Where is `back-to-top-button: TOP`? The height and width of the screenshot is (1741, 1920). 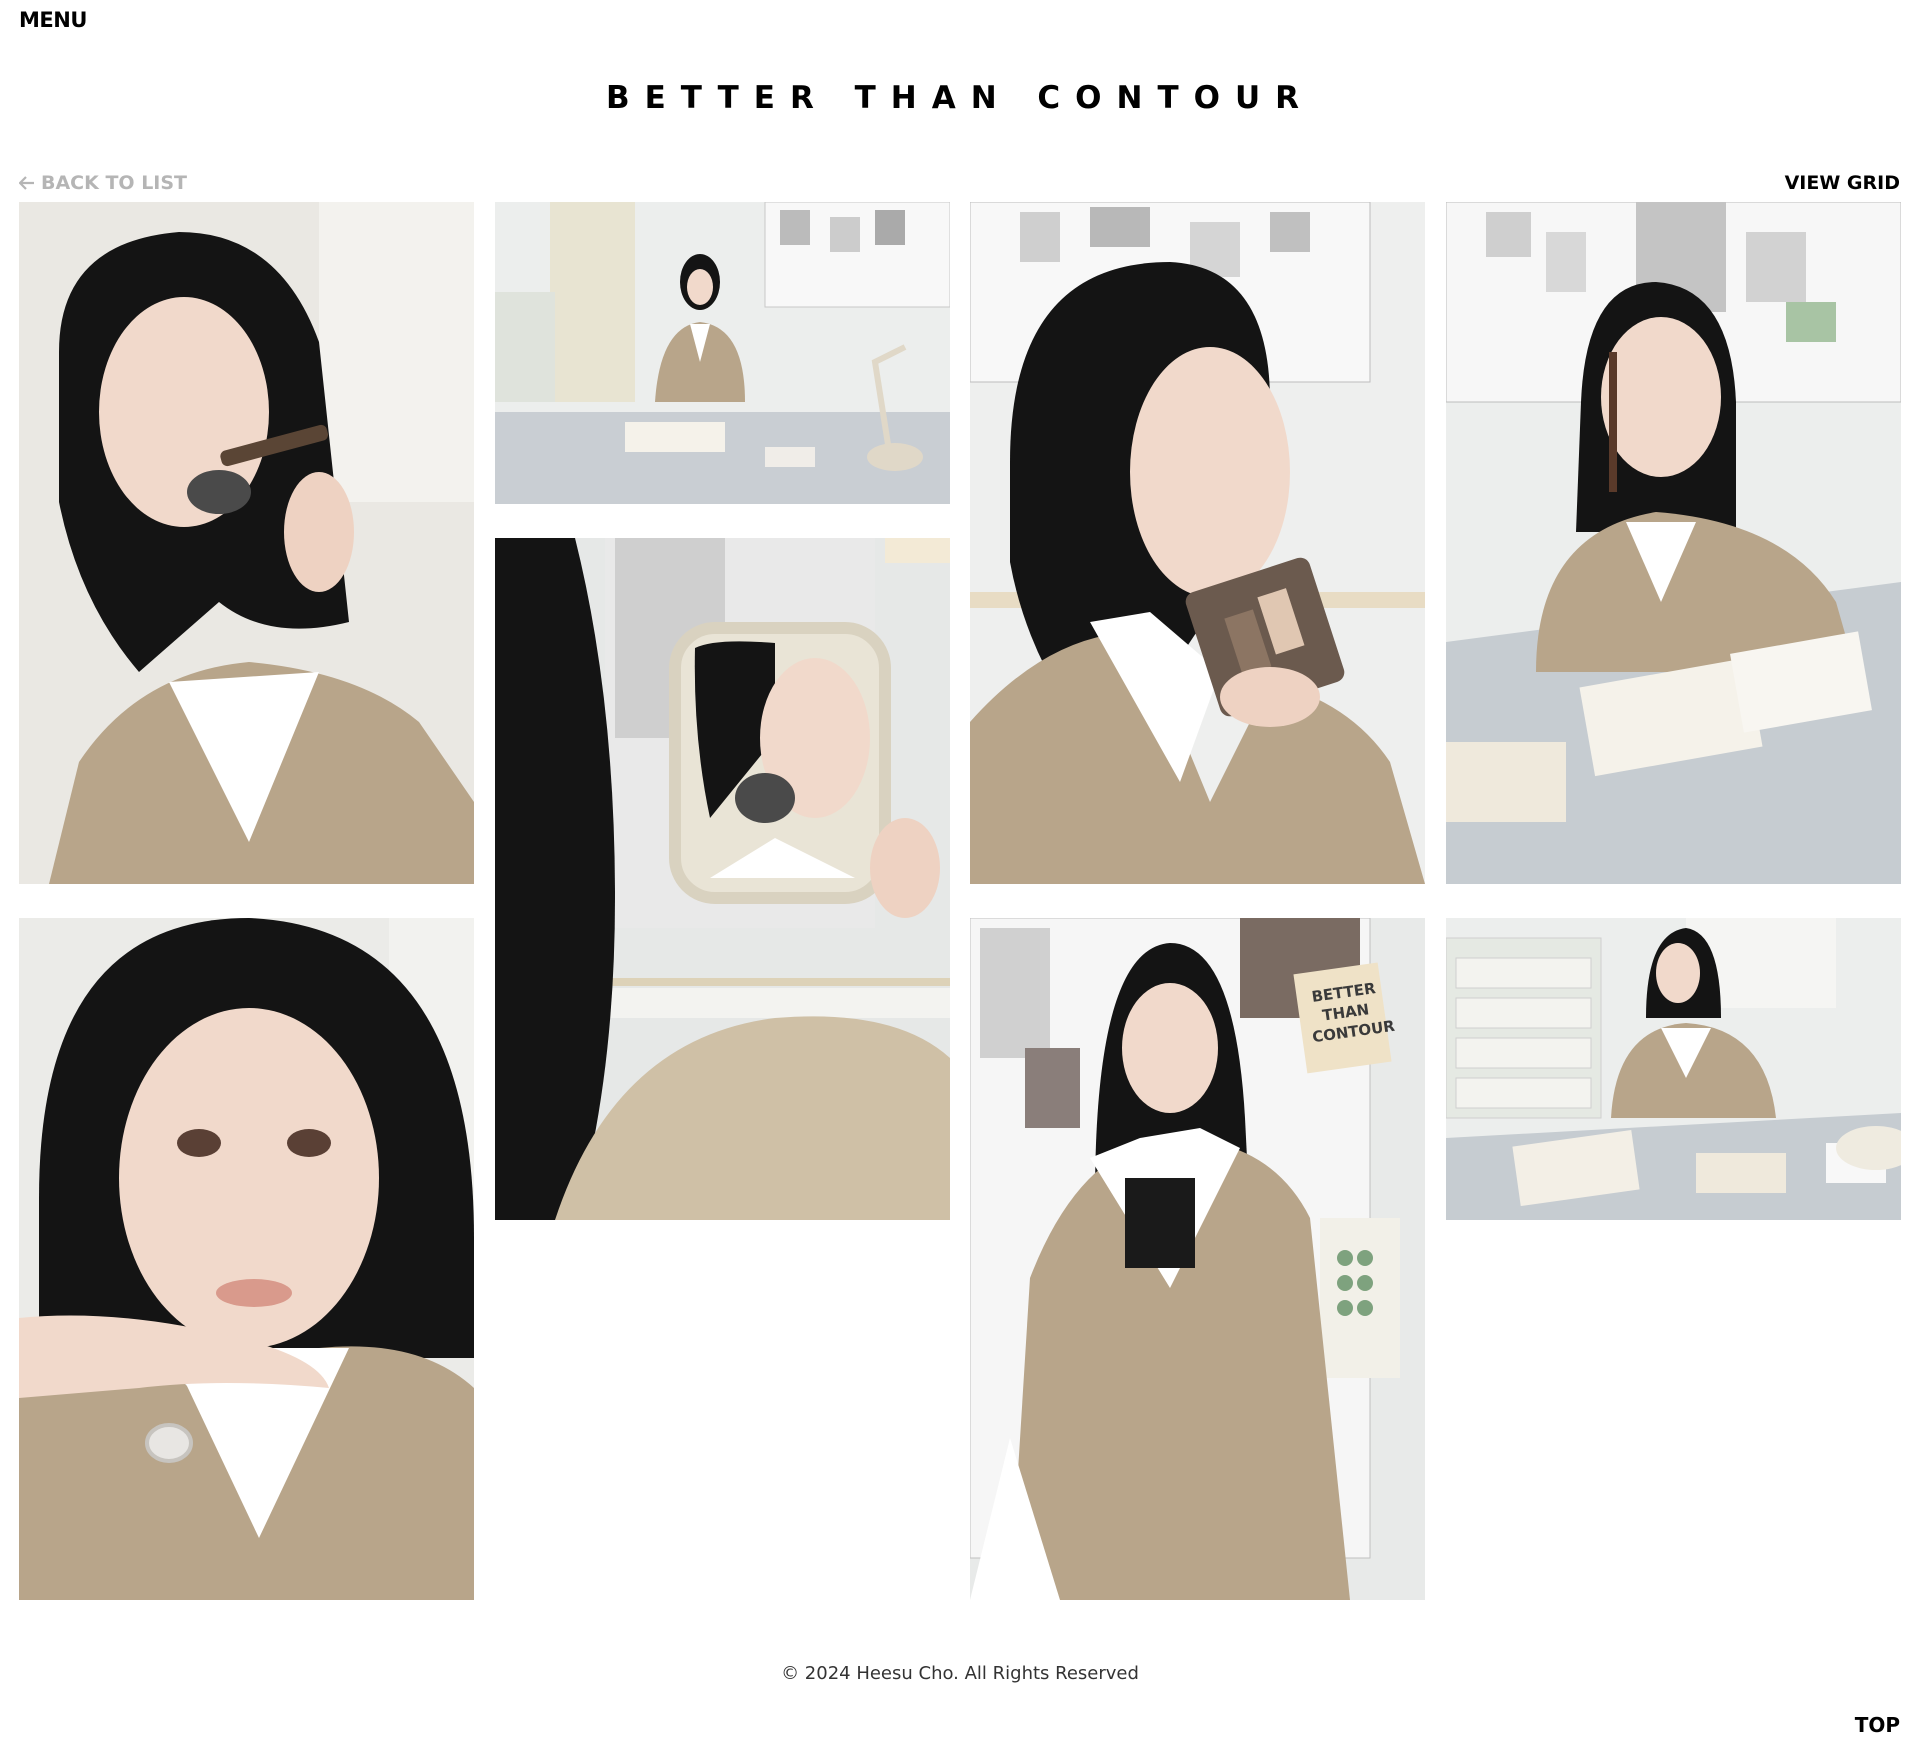
back-to-top-button: TOP is located at coordinates (1877, 1725).